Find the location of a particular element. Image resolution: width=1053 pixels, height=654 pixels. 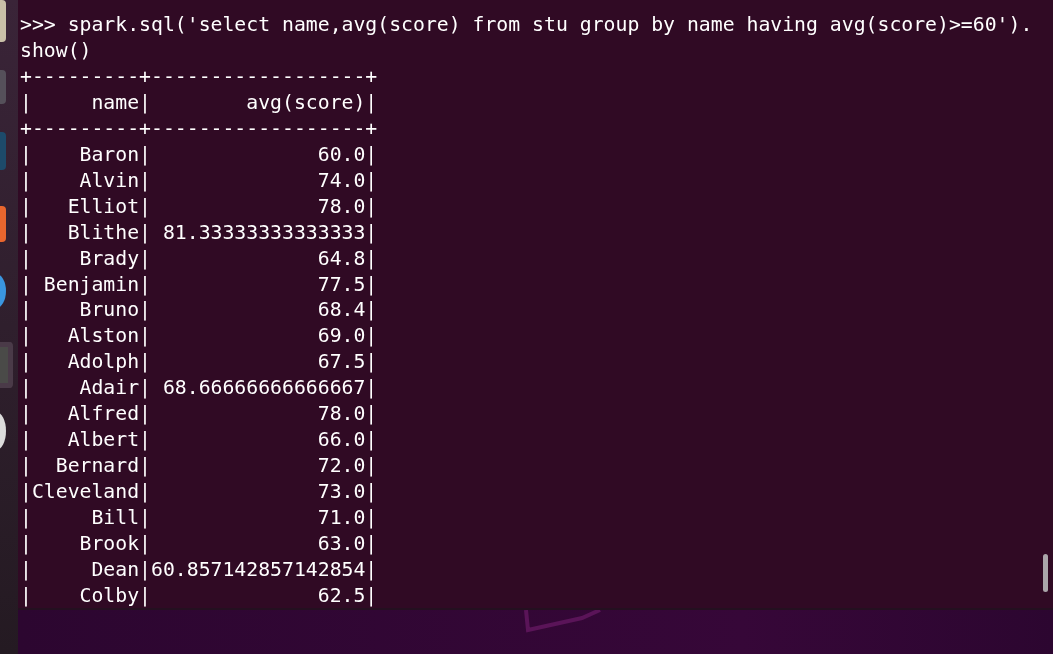

terminal-line: | Elliot| 78.0| is located at coordinates (199, 206).